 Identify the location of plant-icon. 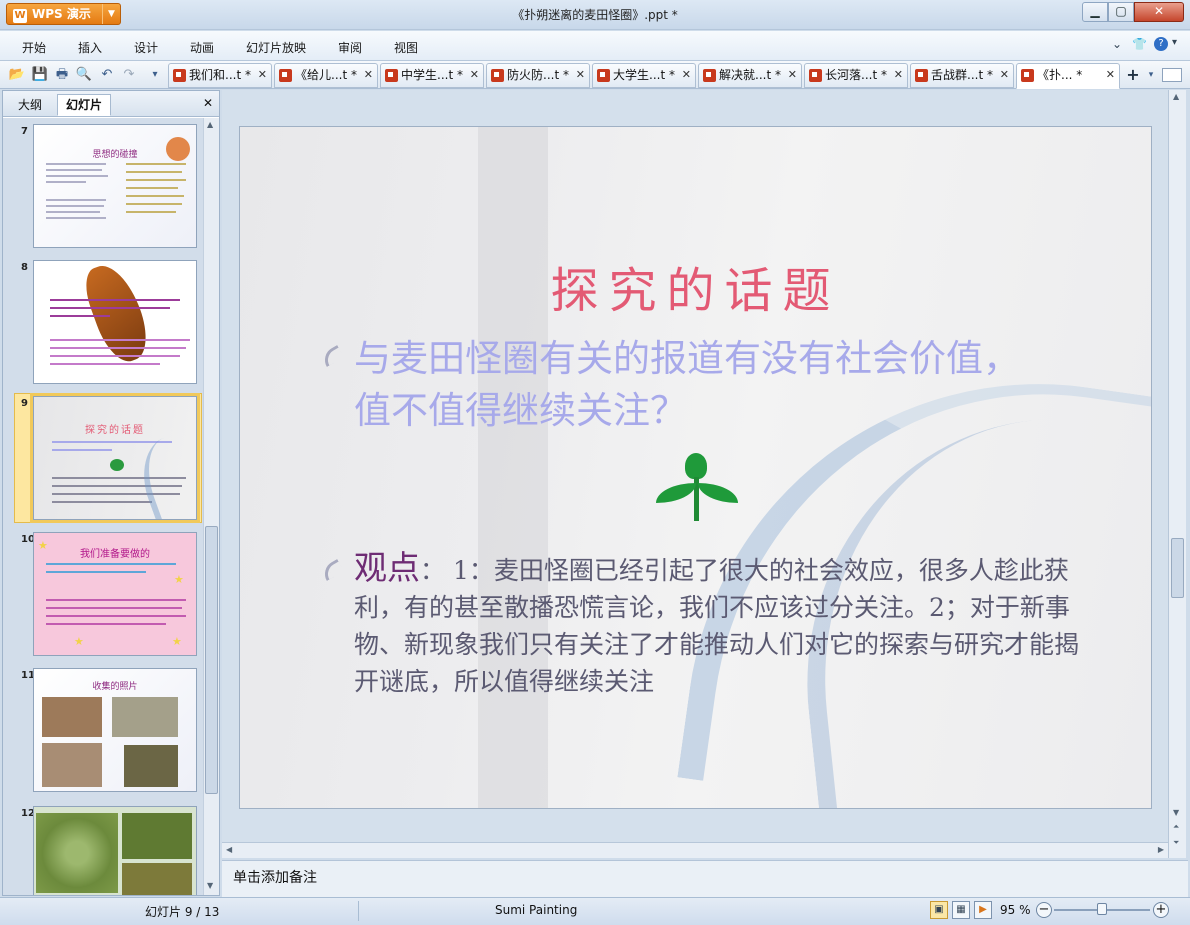
(117, 465).